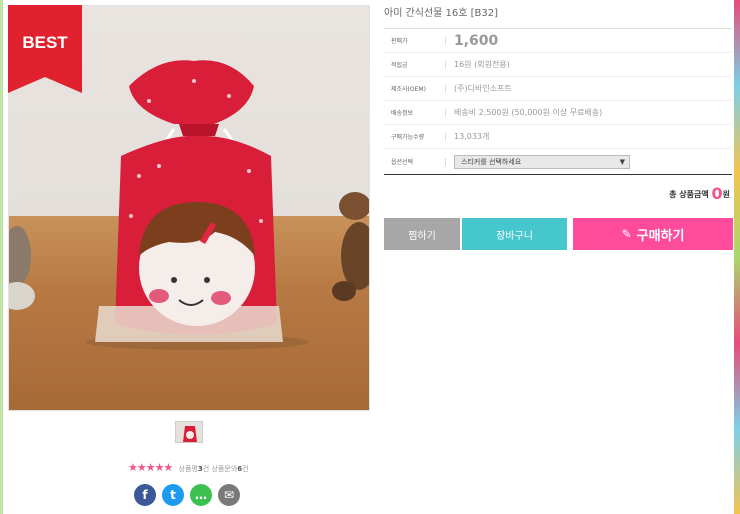 This screenshot has height=514, width=740. I want to click on product-title: 아미 간식선물 16호 [B32], so click(441, 13).